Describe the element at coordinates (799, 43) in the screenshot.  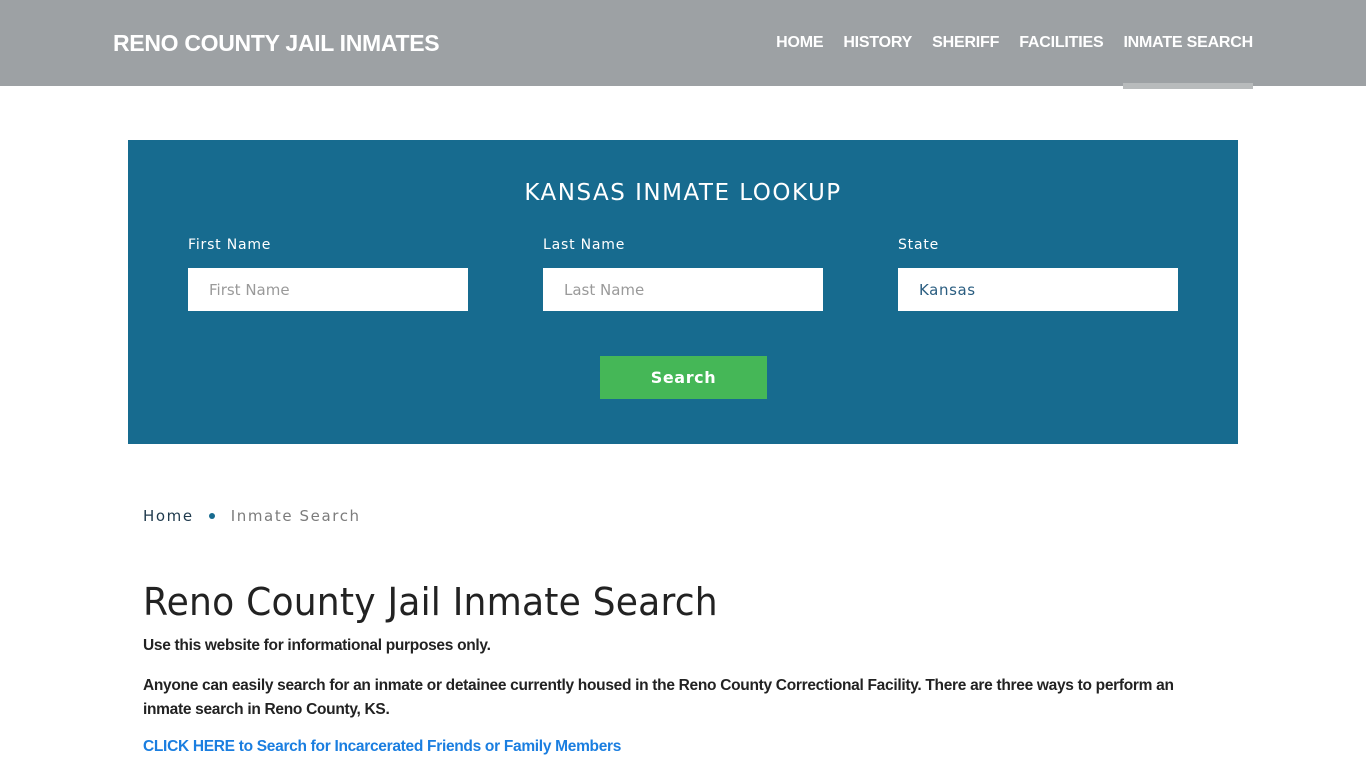
I see `nav-home: HOME` at that location.